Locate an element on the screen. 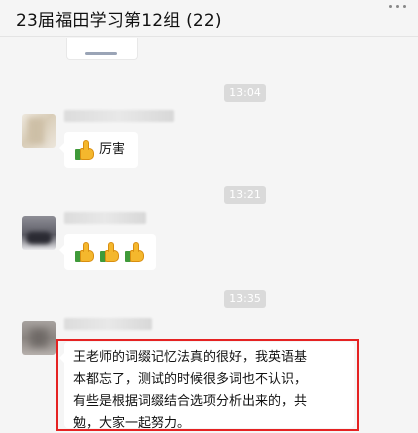  timestamp: 13:35 is located at coordinates (245, 299).